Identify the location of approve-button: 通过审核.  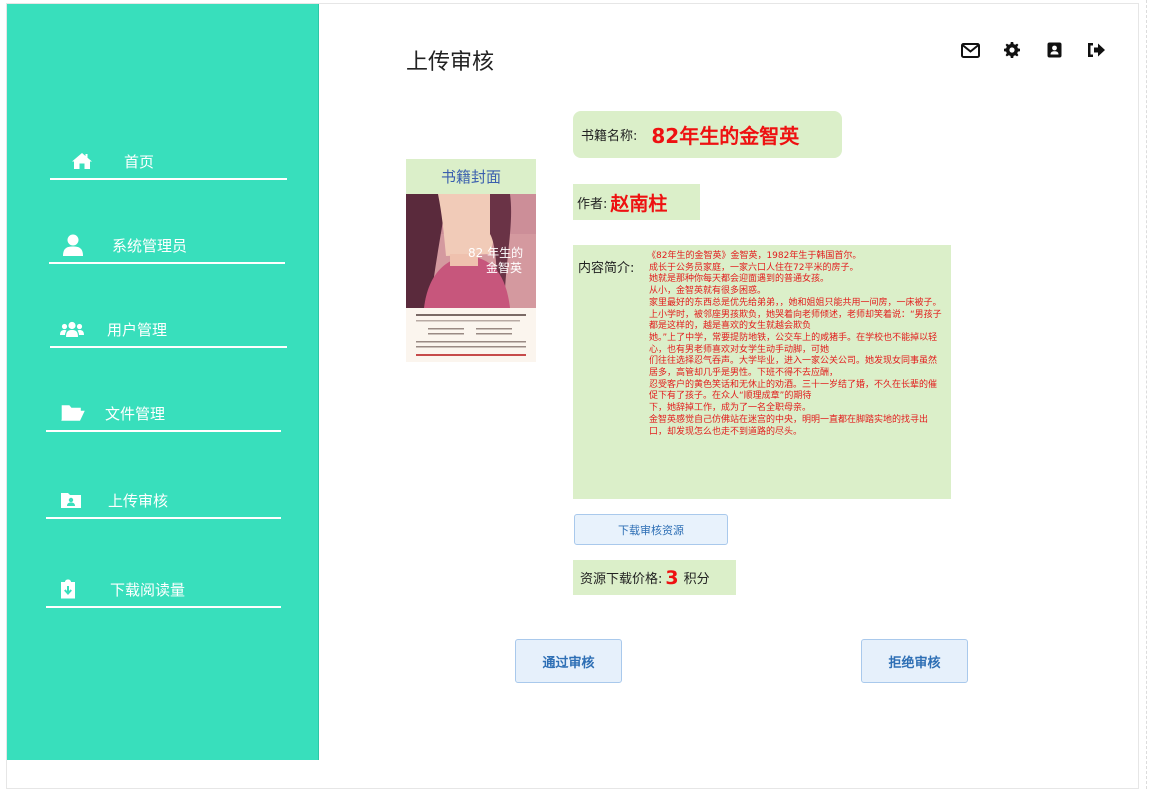
(568, 661).